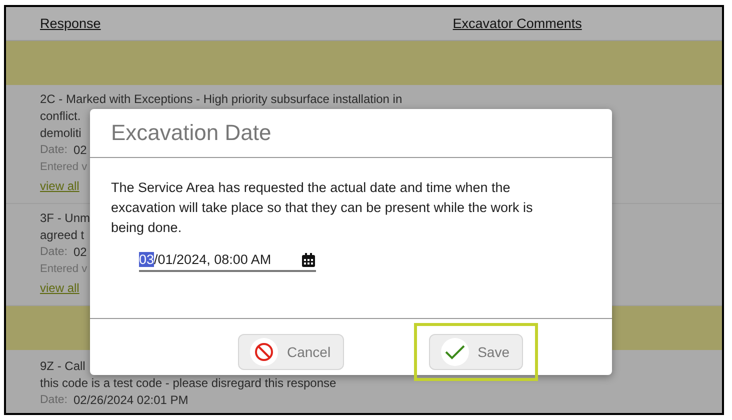  What do you see at coordinates (65, 218) in the screenshot?
I see `response-text: 3F - Unm` at bounding box center [65, 218].